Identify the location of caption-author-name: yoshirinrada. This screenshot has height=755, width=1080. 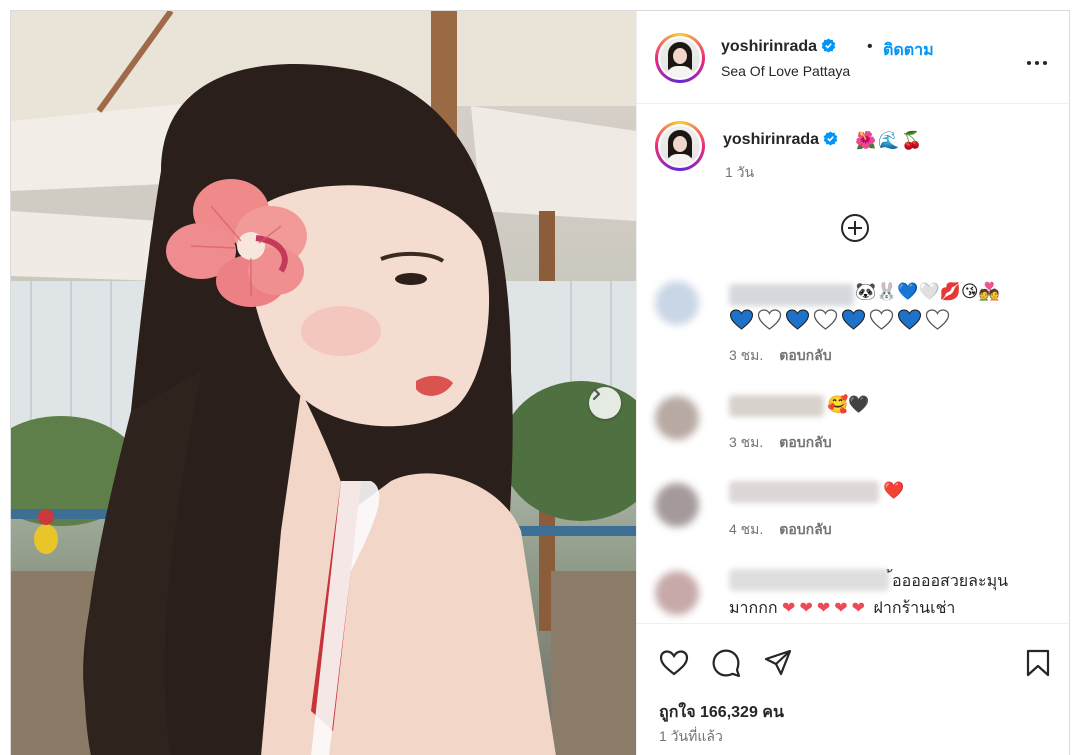
(771, 139).